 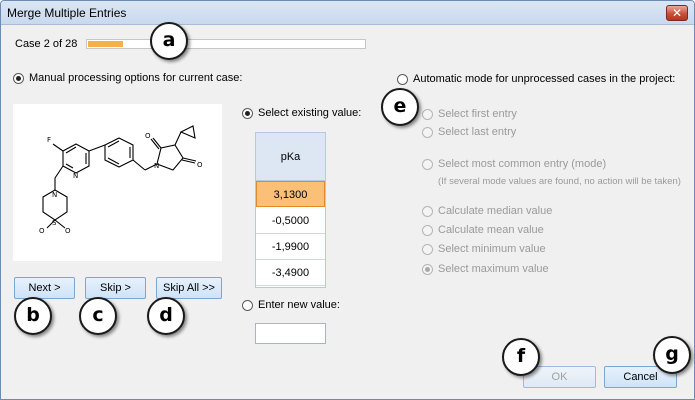 I want to click on close-button: ✕, so click(x=677, y=13).